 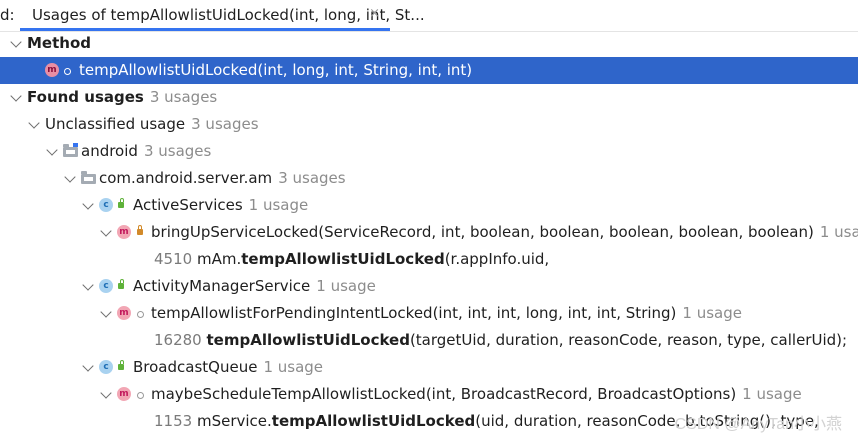 I want to click on tree-node-package: com.android.server.am 3 usages, so click(x=429, y=178).